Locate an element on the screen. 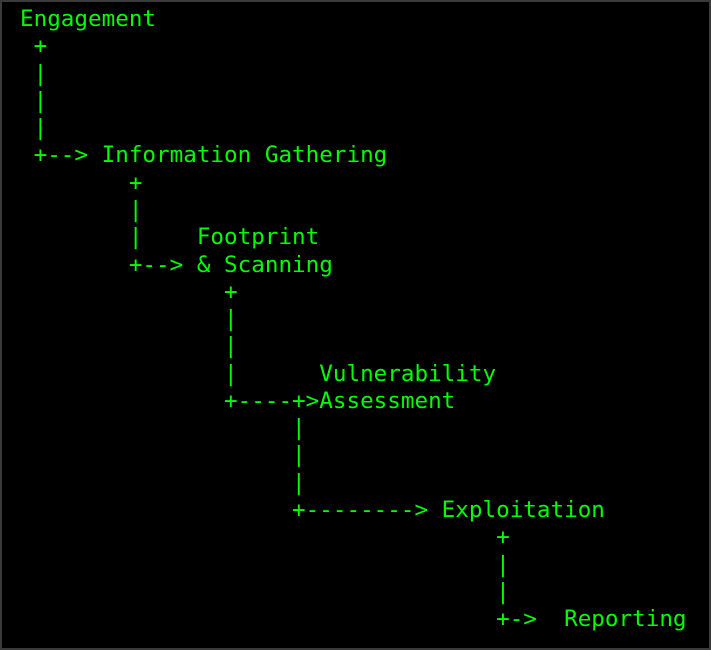 This screenshot has width=711, height=650. node-scanning: +--> & Scanning is located at coordinates (176, 265).